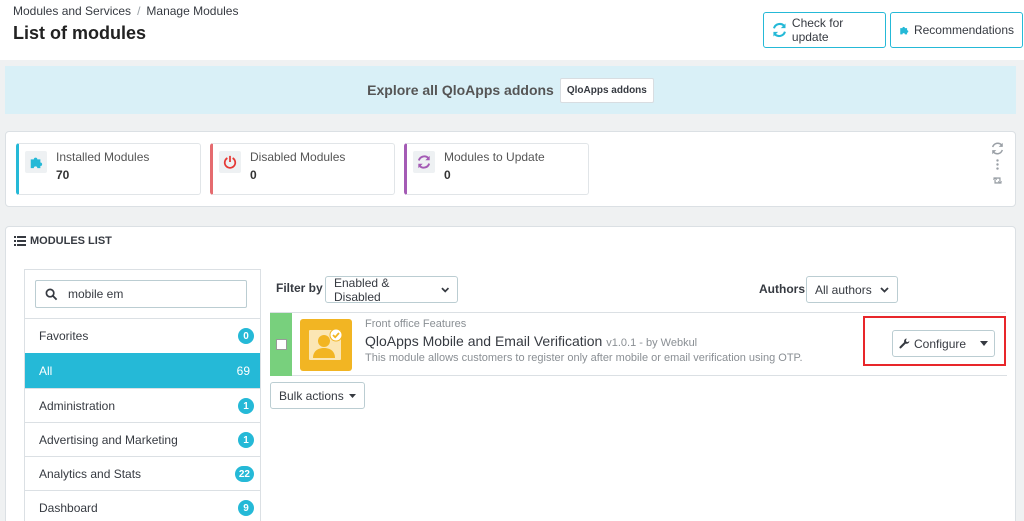 The height and width of the screenshot is (521, 1024). What do you see at coordinates (90, 474) in the screenshot?
I see `category-label: Analytics and Stats` at bounding box center [90, 474].